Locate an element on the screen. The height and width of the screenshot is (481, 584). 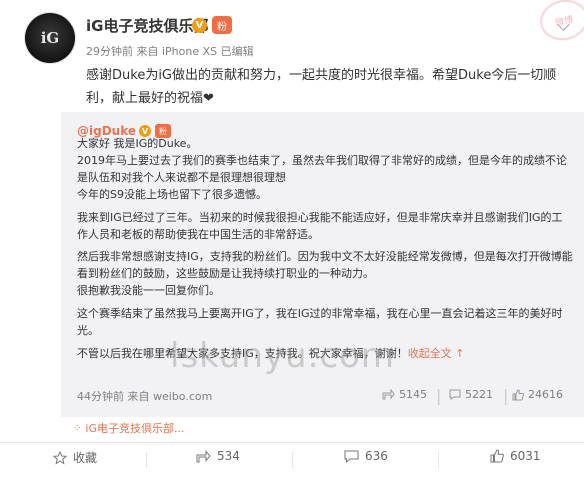
site-watermark: lskunyu.com is located at coordinates (282, 356).